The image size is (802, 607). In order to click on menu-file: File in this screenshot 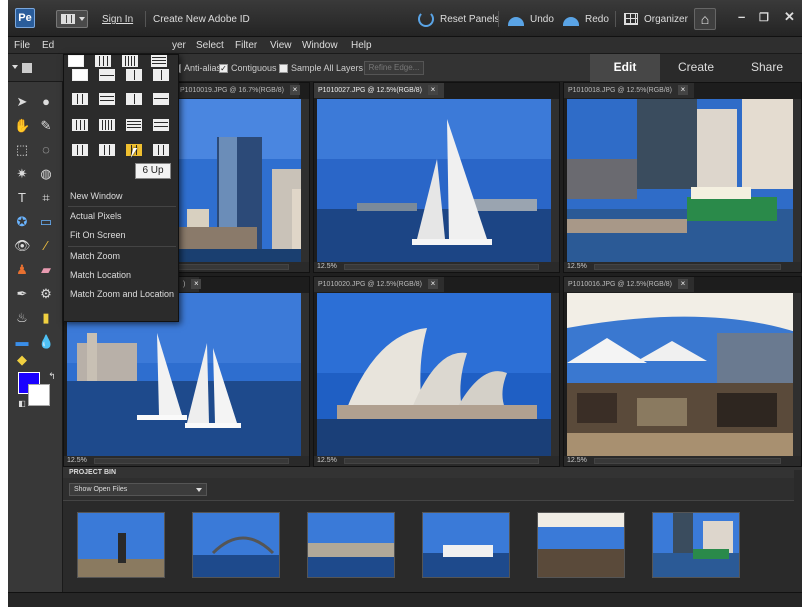, I will do `click(22, 45)`.